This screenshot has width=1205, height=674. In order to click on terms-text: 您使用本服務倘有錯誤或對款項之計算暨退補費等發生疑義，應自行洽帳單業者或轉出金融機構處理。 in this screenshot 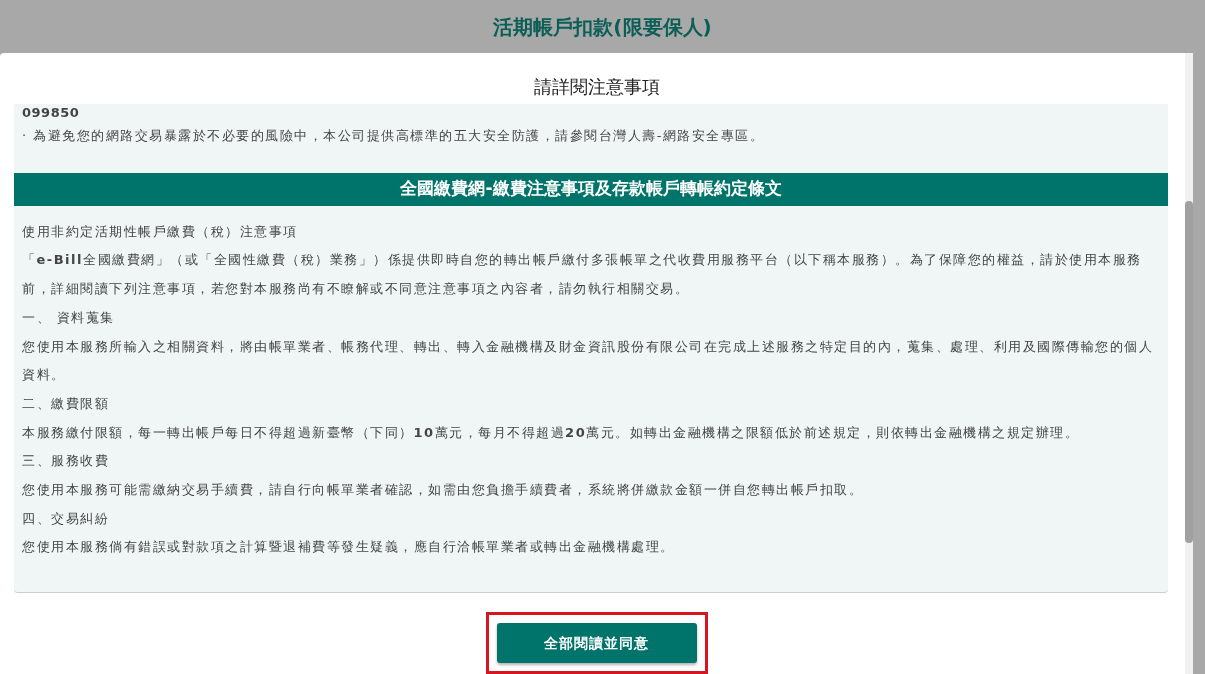, I will do `click(348, 547)`.